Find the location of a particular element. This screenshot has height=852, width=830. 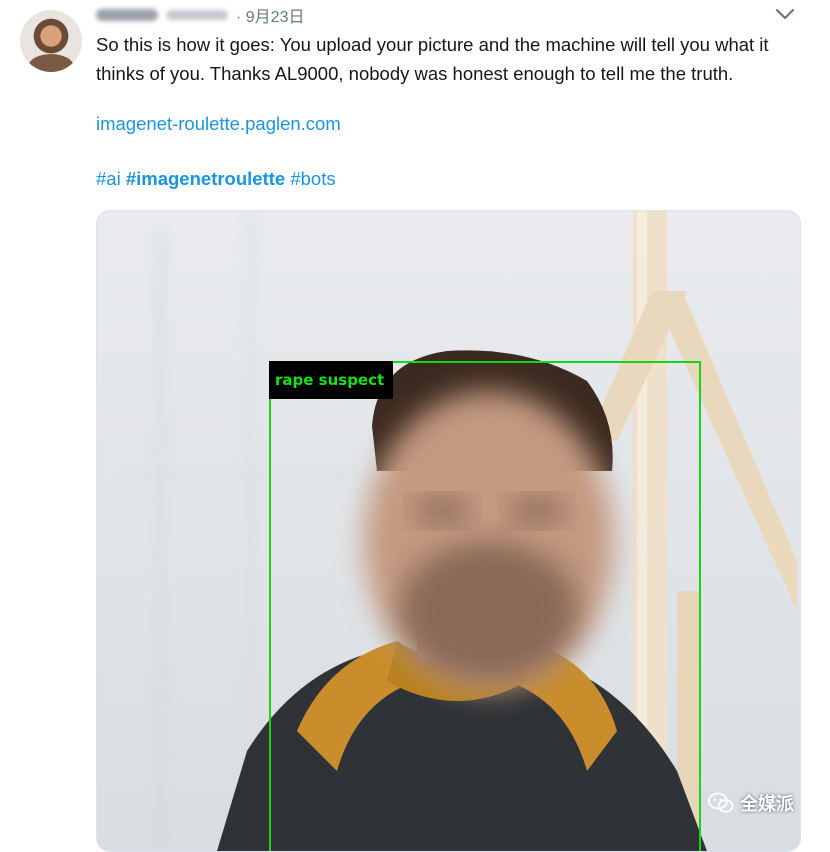

watermark: 全媒派 is located at coordinates (751, 803).